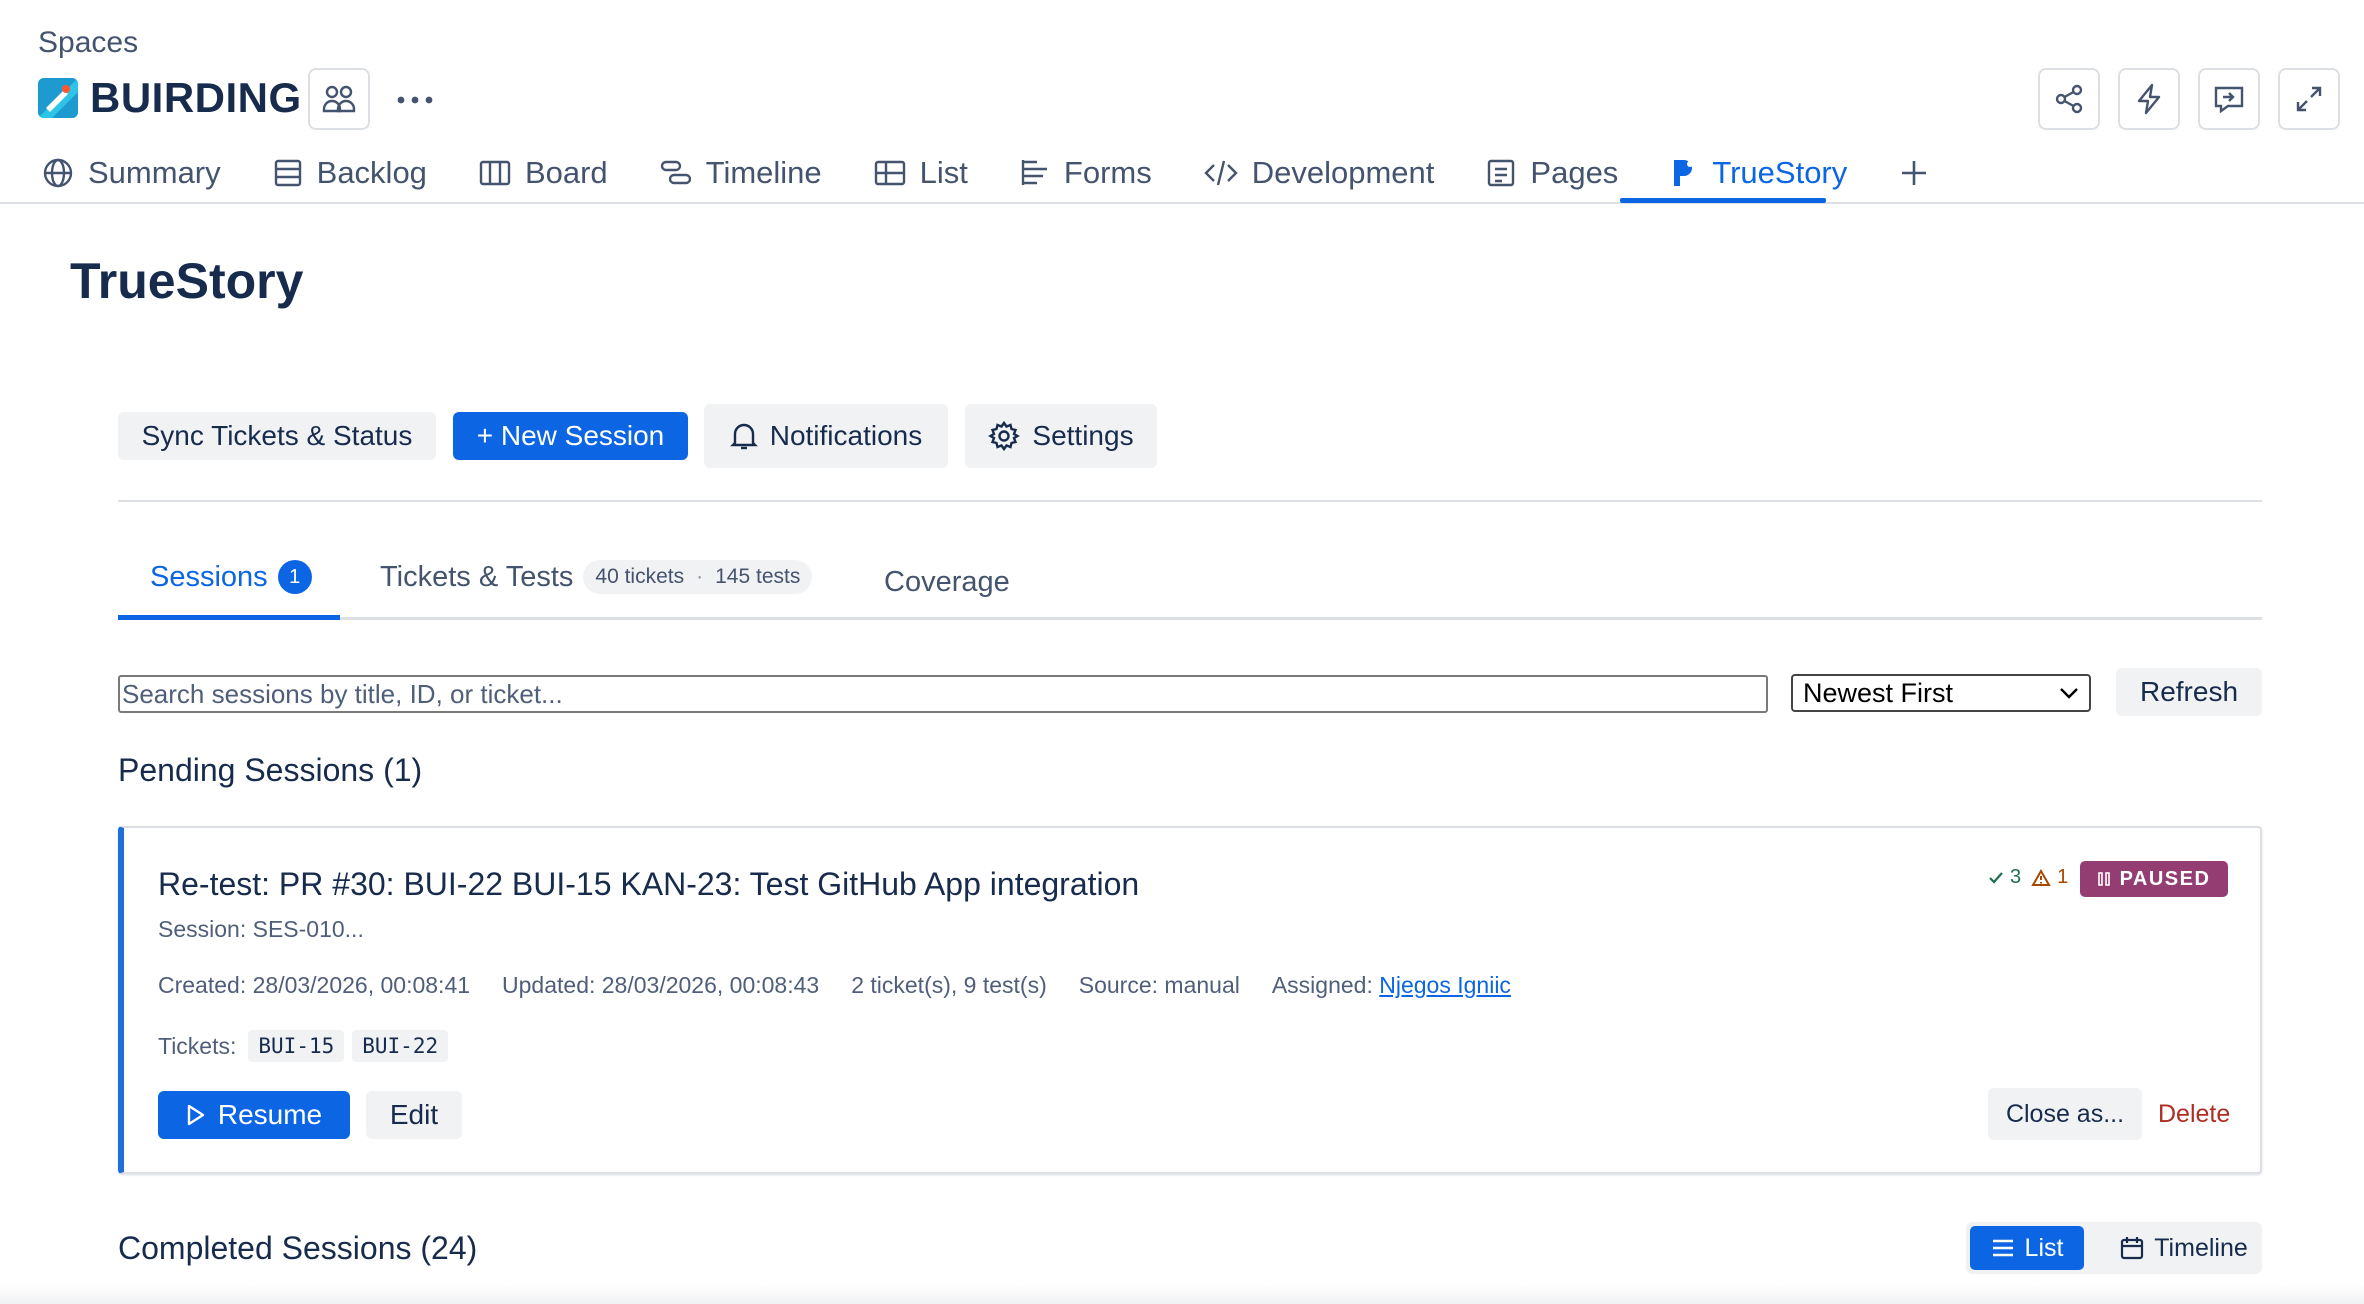 This screenshot has height=1304, width=2364. Describe the element at coordinates (1182, 1294) in the screenshot. I see `scroll-fade` at that location.